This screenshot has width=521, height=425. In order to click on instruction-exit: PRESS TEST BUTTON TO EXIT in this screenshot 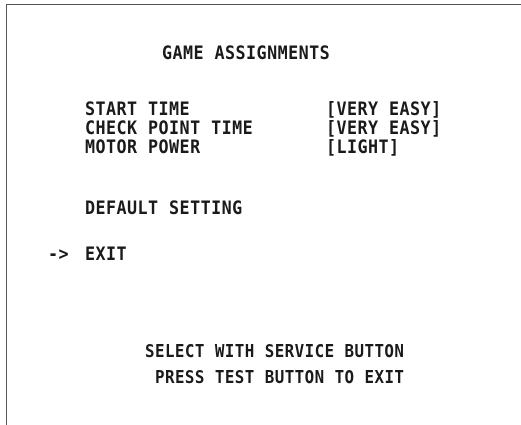, I will do `click(280, 377)`.